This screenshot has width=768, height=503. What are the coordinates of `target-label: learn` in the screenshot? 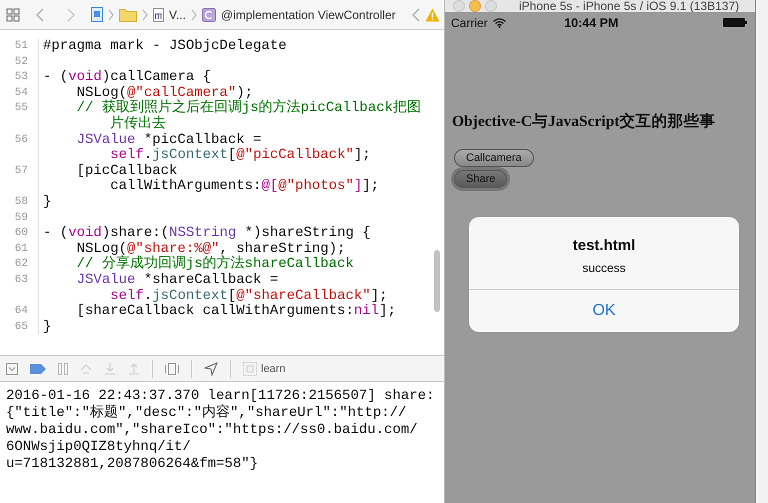 It's located at (273, 368).